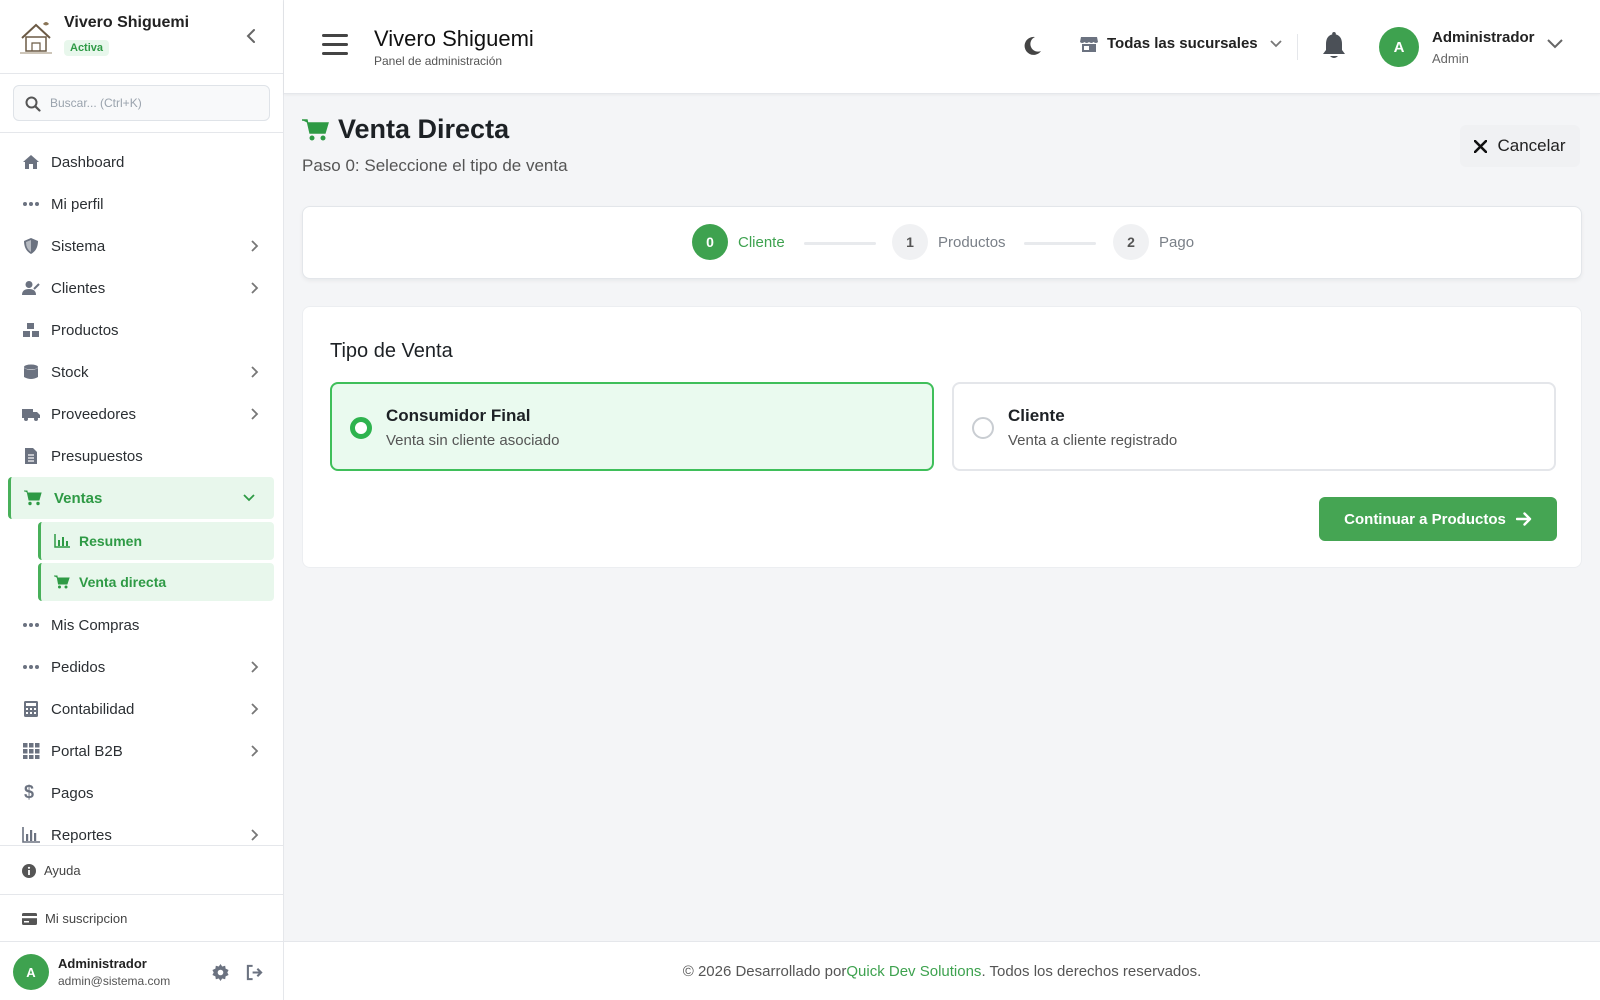 The width and height of the screenshot is (1600, 1000). I want to click on sidebar-item-presupuestos: Presupuestos, so click(141, 456).